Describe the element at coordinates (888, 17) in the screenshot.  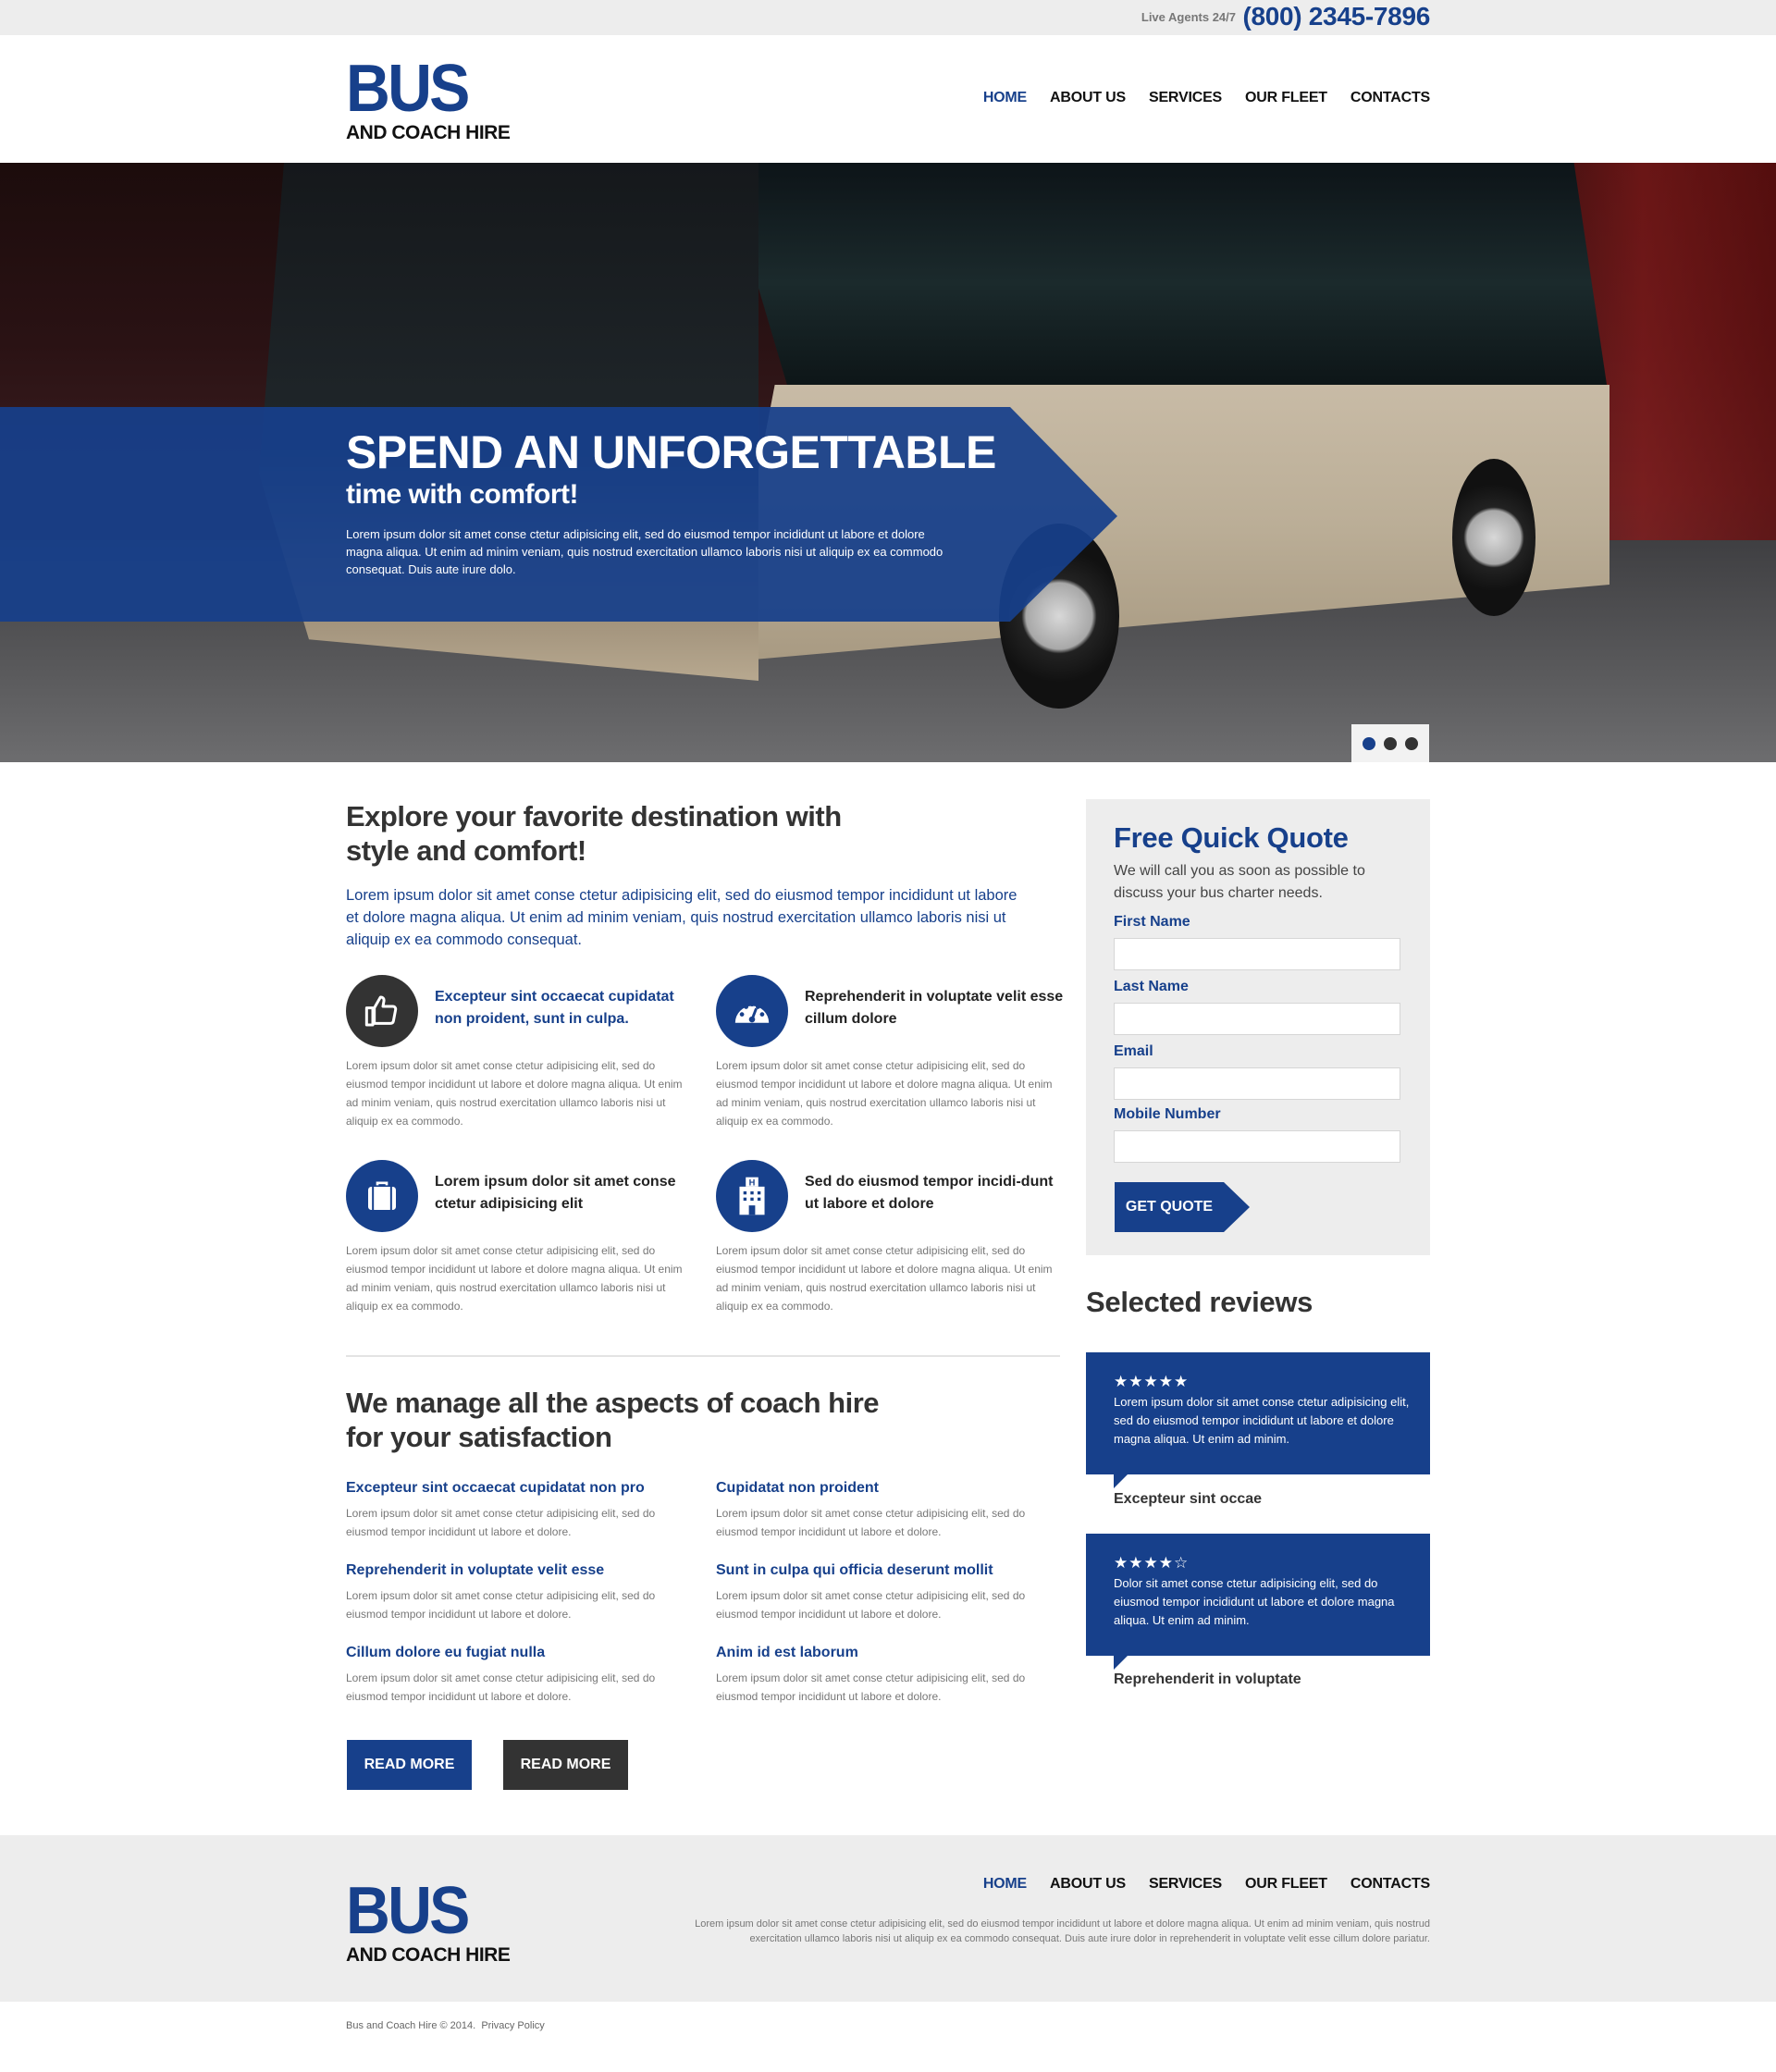
I see `top-bar: Live Agents 24/7 (800) 2345-7896` at that location.